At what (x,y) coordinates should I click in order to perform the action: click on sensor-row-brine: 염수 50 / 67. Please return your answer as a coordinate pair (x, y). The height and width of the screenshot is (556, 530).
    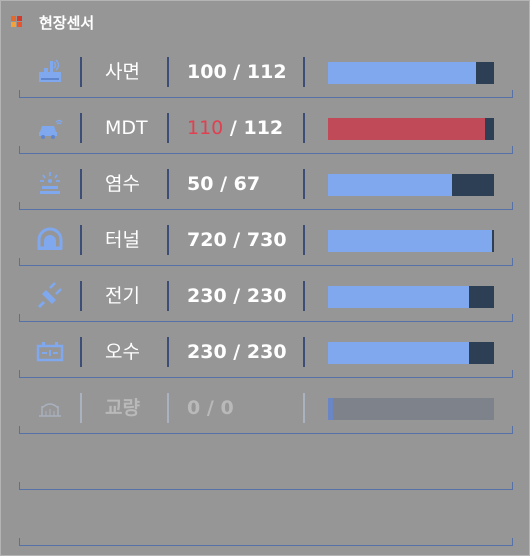
    Looking at the image, I should click on (266, 186).